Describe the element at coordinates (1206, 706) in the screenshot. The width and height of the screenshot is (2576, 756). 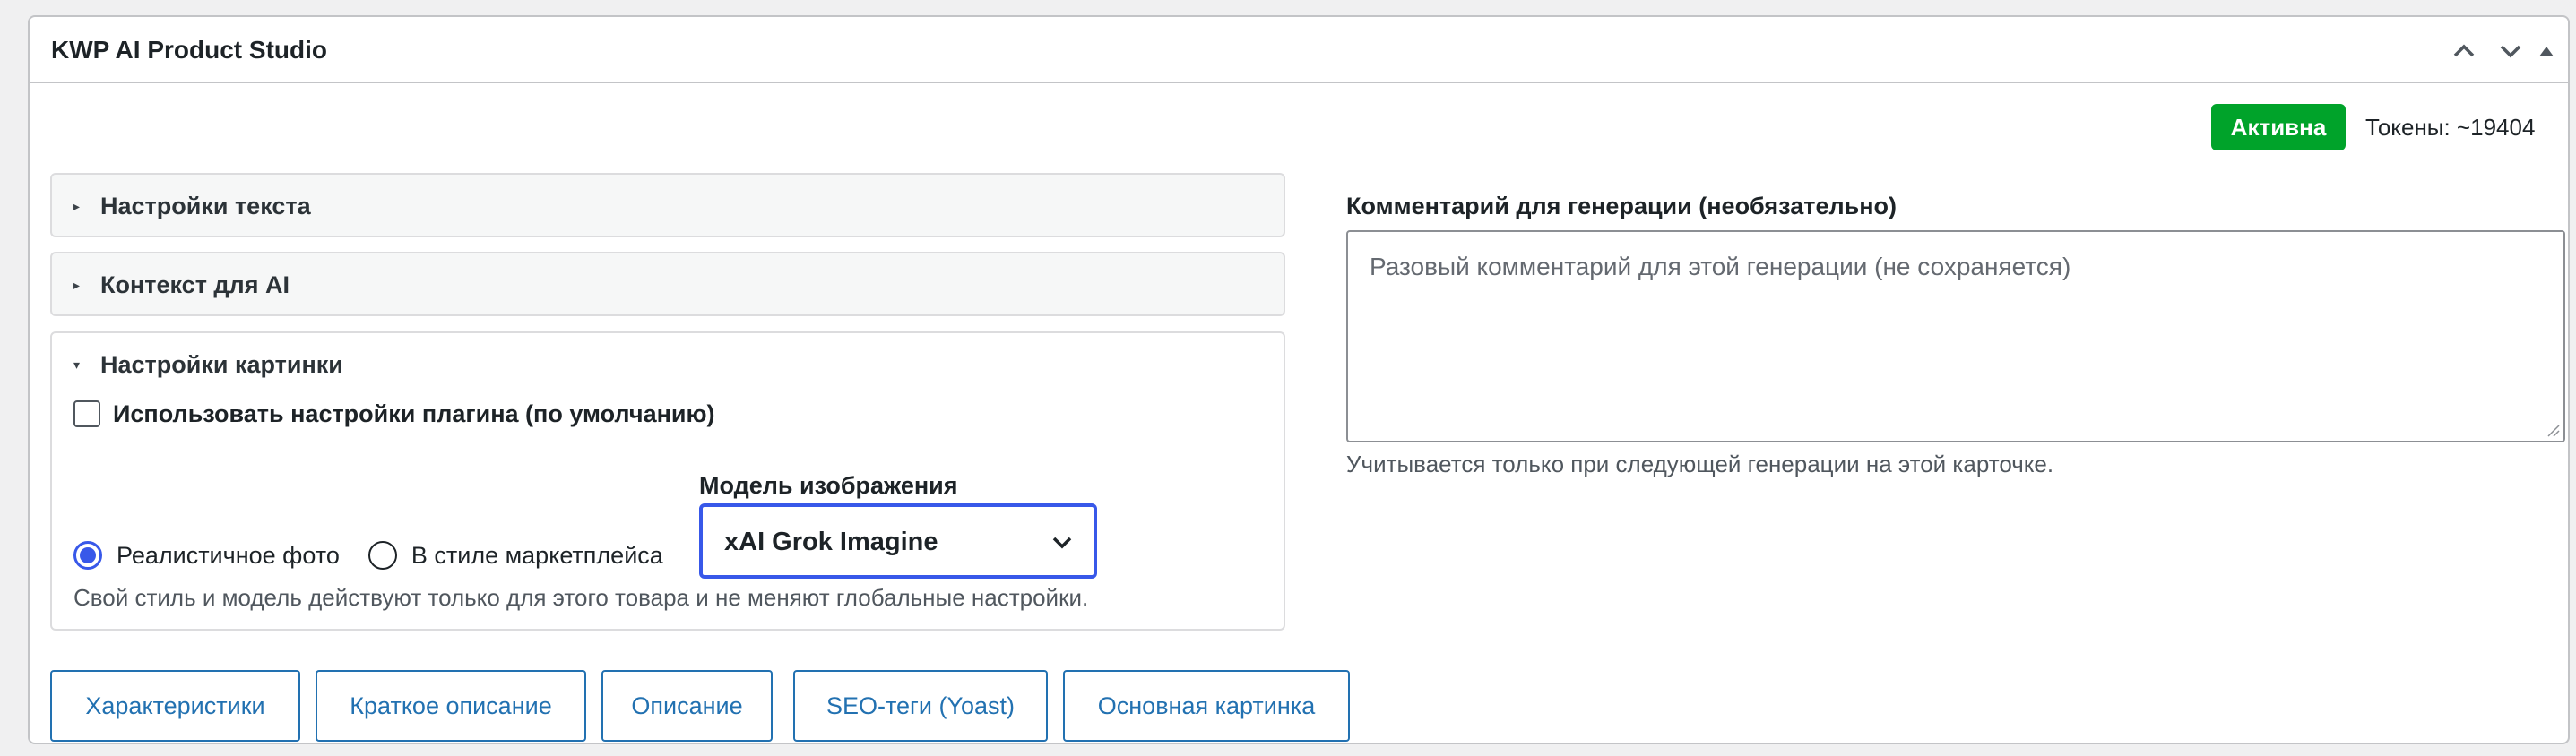
I see `main-image-button: Основная картинка` at that location.